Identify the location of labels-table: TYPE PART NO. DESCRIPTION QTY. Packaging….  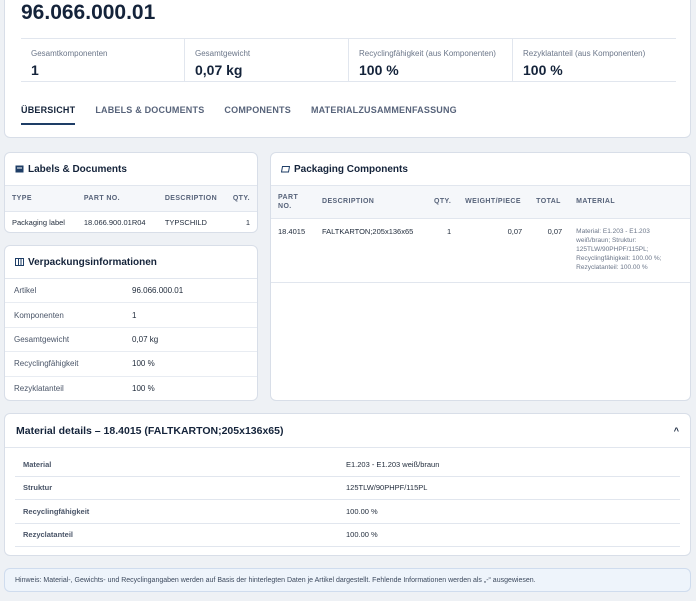
(131, 209).